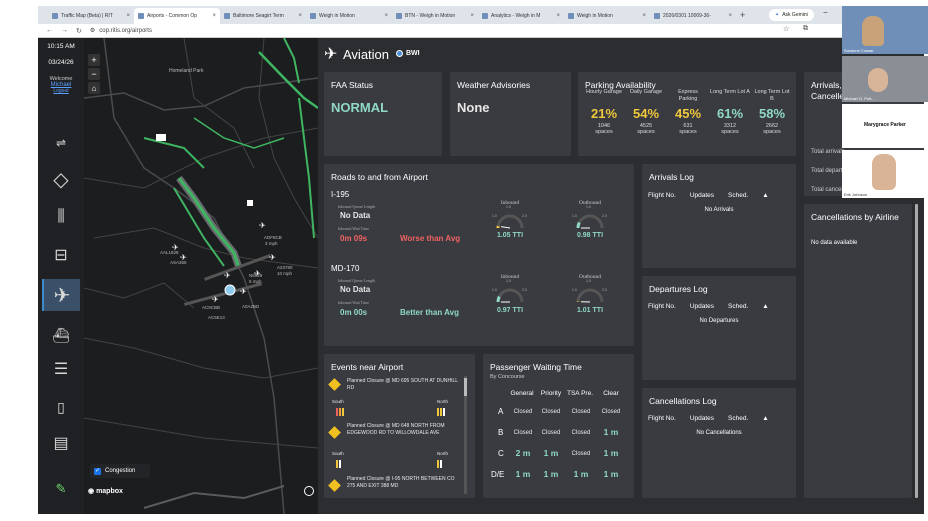 This screenshot has width=928, height=521. Describe the element at coordinates (61, 407) in the screenshot. I see `nav-signal-icon: ▯` at that location.